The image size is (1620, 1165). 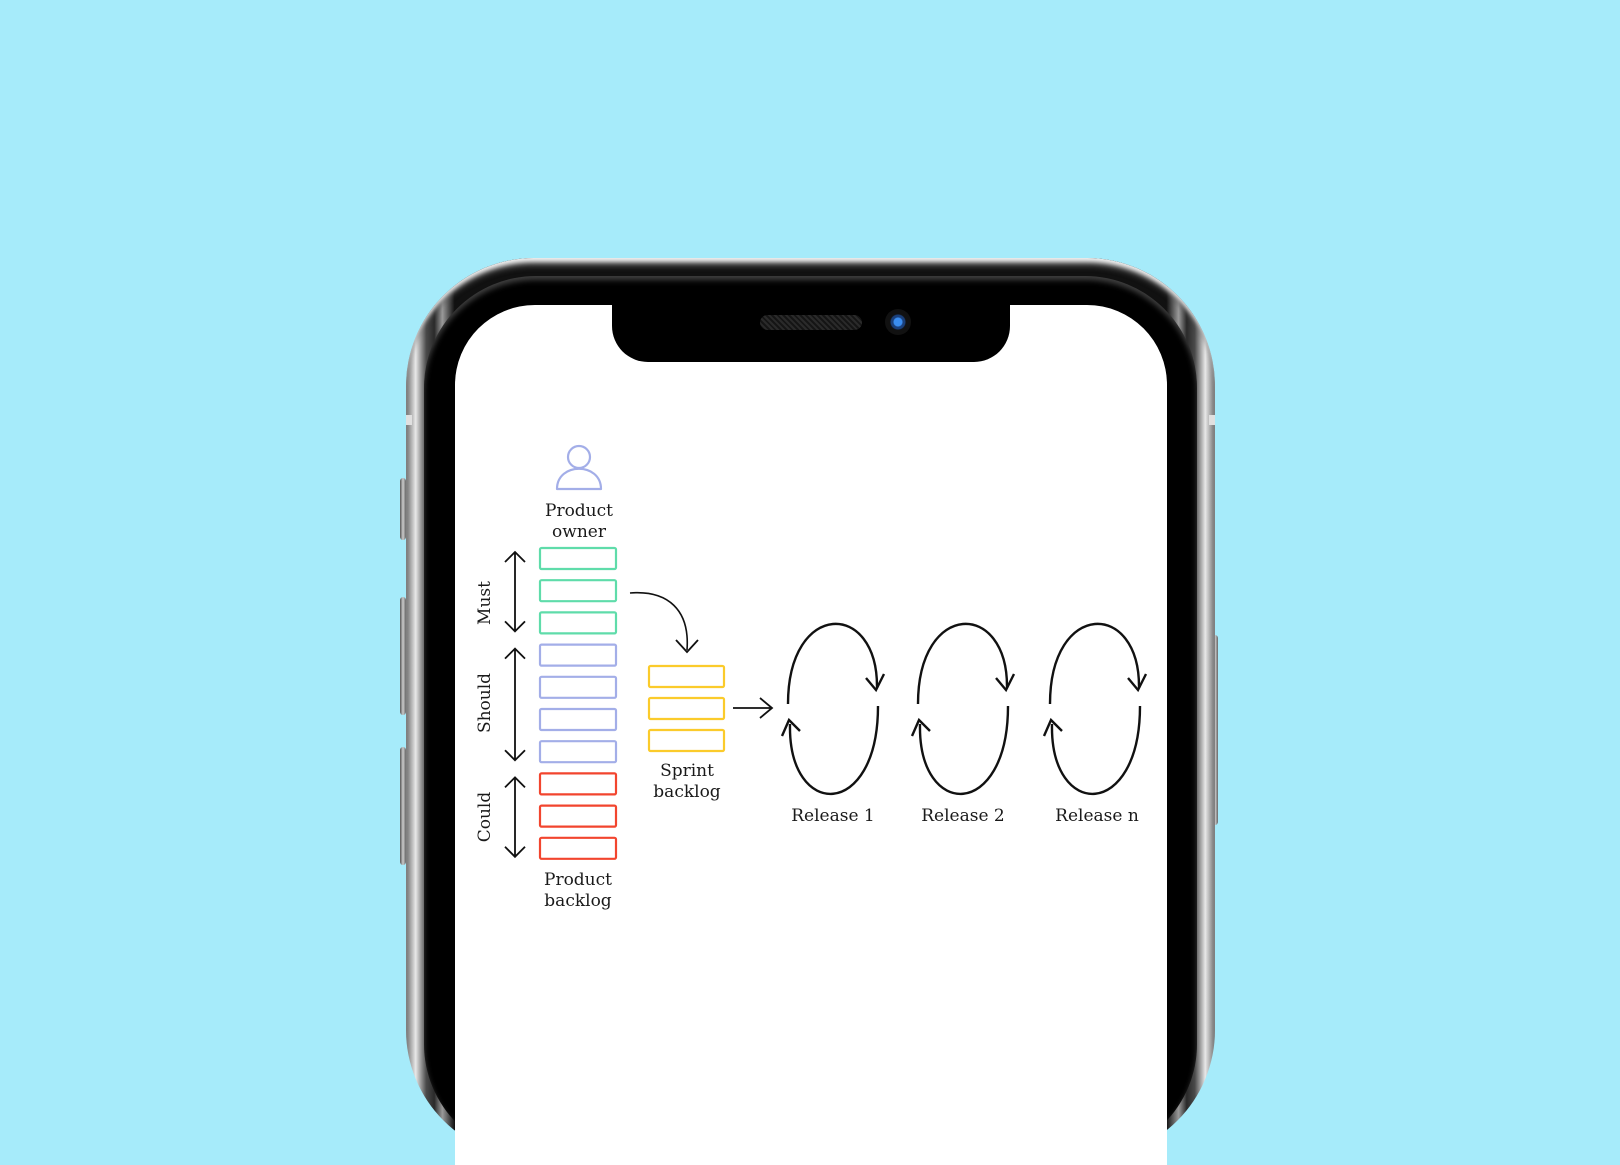 I want to click on bracket-arrow-must, so click(x=515, y=591).